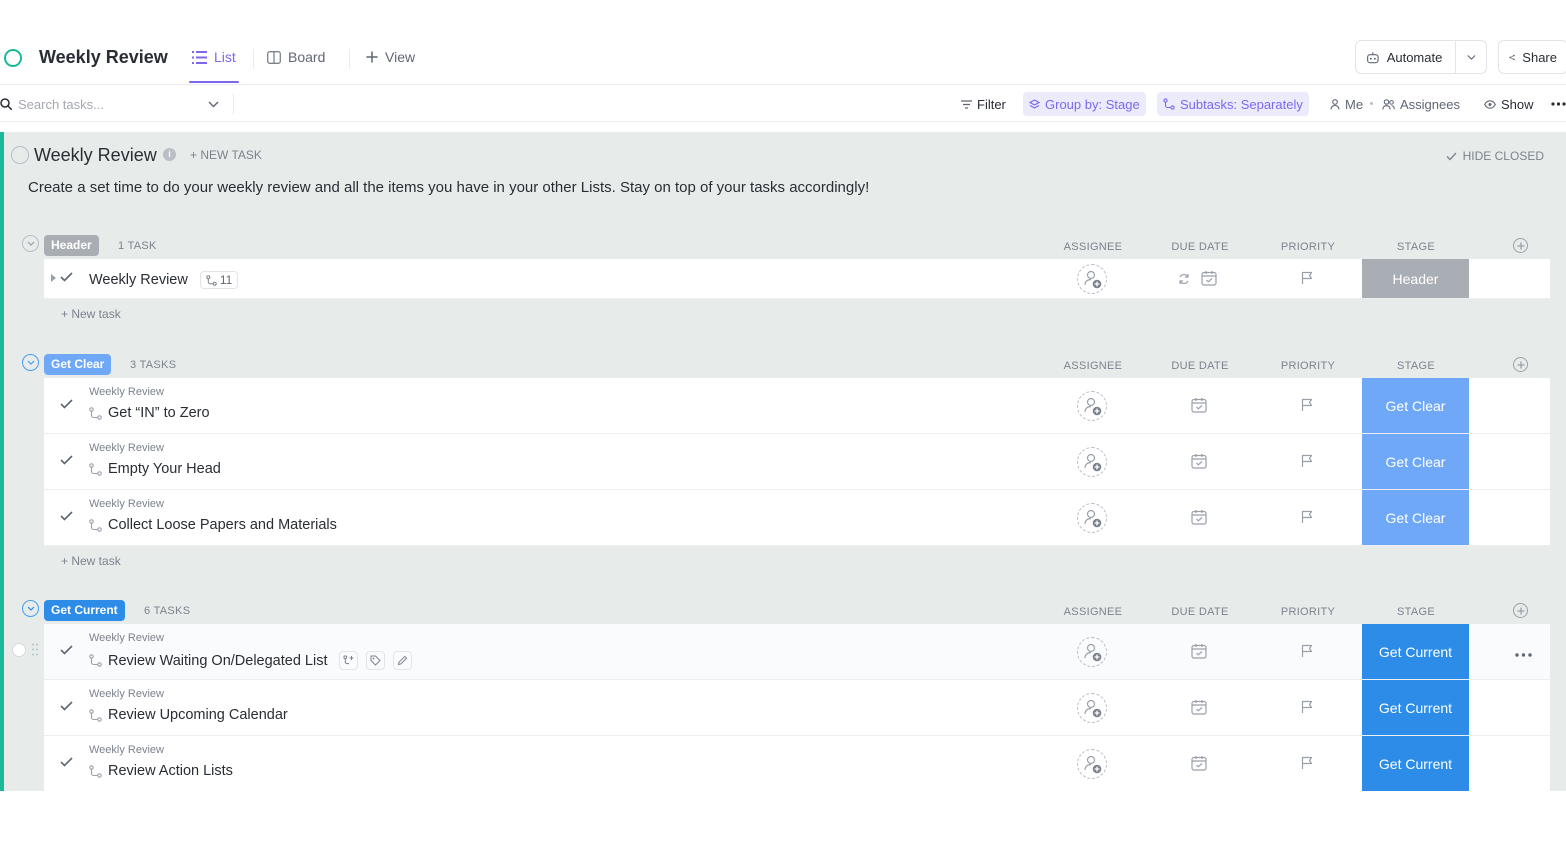 This screenshot has width=1566, height=865. I want to click on task-name: Collect Loose Papers and Materials, so click(222, 525).